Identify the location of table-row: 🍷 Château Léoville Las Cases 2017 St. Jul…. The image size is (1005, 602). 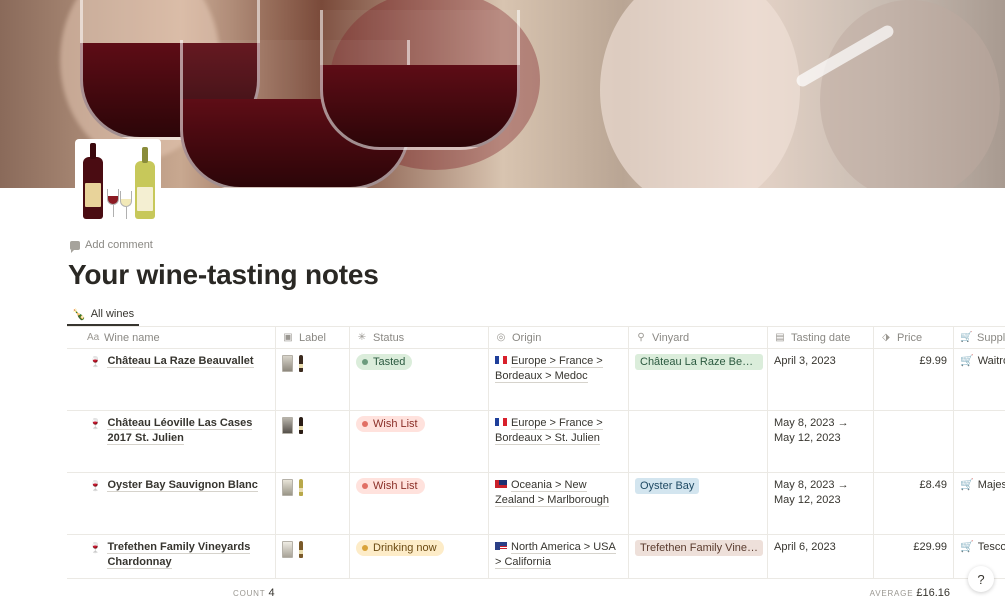
(536, 442).